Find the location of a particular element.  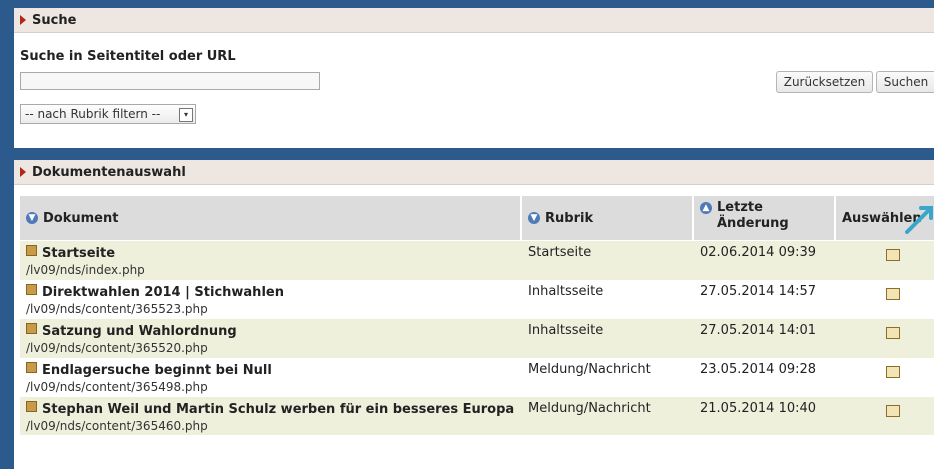

pointer-arrow-icon is located at coordinates (919, 220).